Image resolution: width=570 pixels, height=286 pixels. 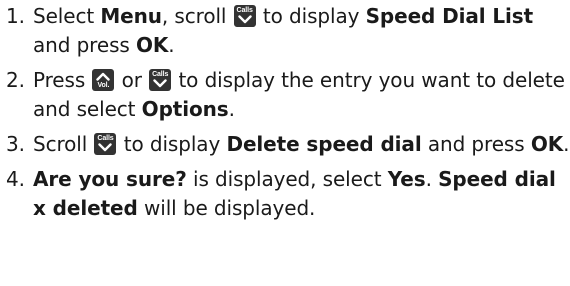 What do you see at coordinates (449, 16) in the screenshot?
I see `speed-dial-list-label: Speed Dial List` at bounding box center [449, 16].